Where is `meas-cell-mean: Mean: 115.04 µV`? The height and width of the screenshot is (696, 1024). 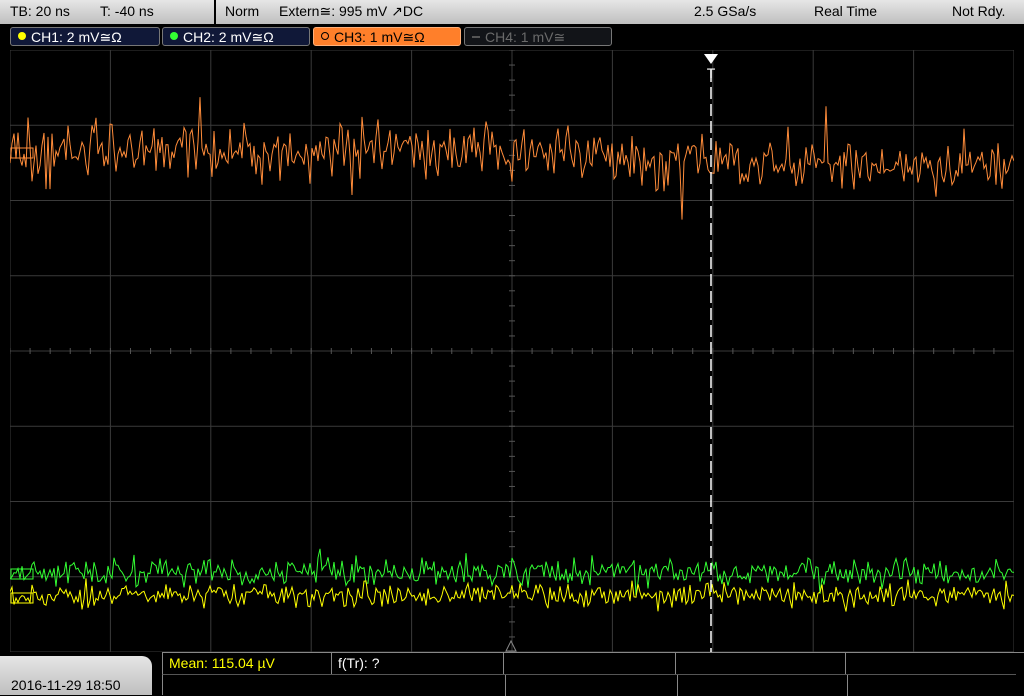 meas-cell-mean: Mean: 115.04 µV is located at coordinates (247, 663).